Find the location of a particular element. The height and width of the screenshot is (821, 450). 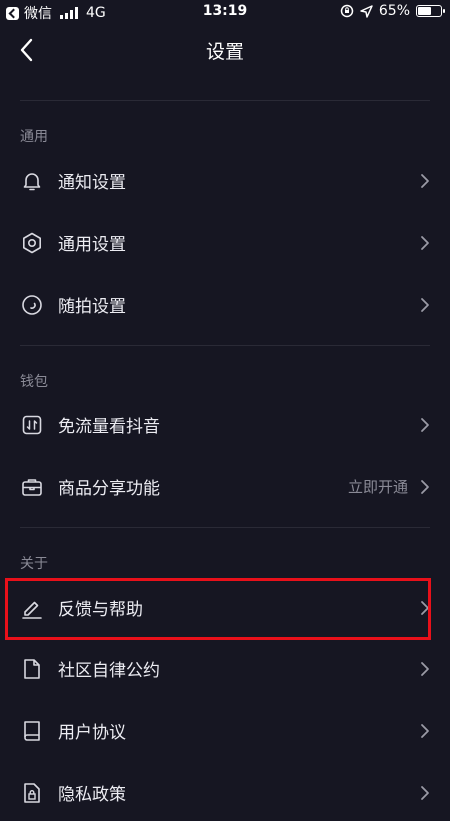

settings-item-label: 通知设置 is located at coordinates (92, 183).